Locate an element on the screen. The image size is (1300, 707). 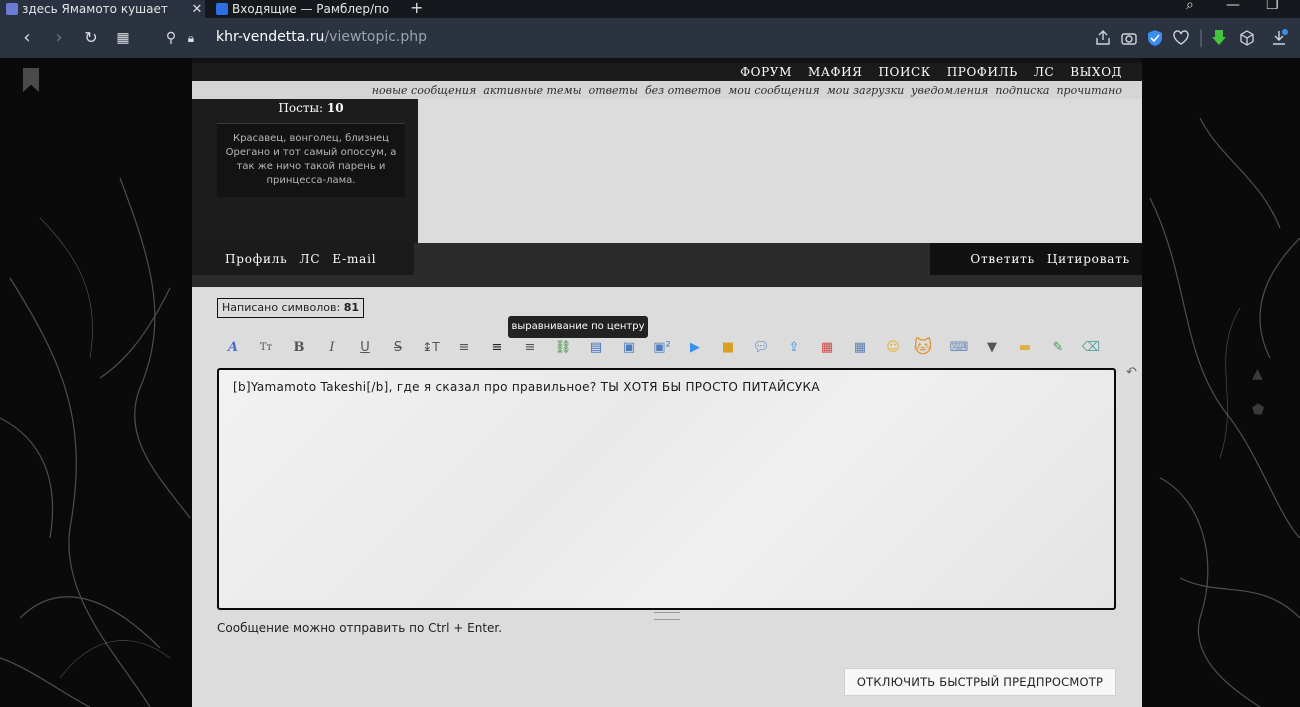
scroll-icon: ⬟ is located at coordinates (1262, 410).